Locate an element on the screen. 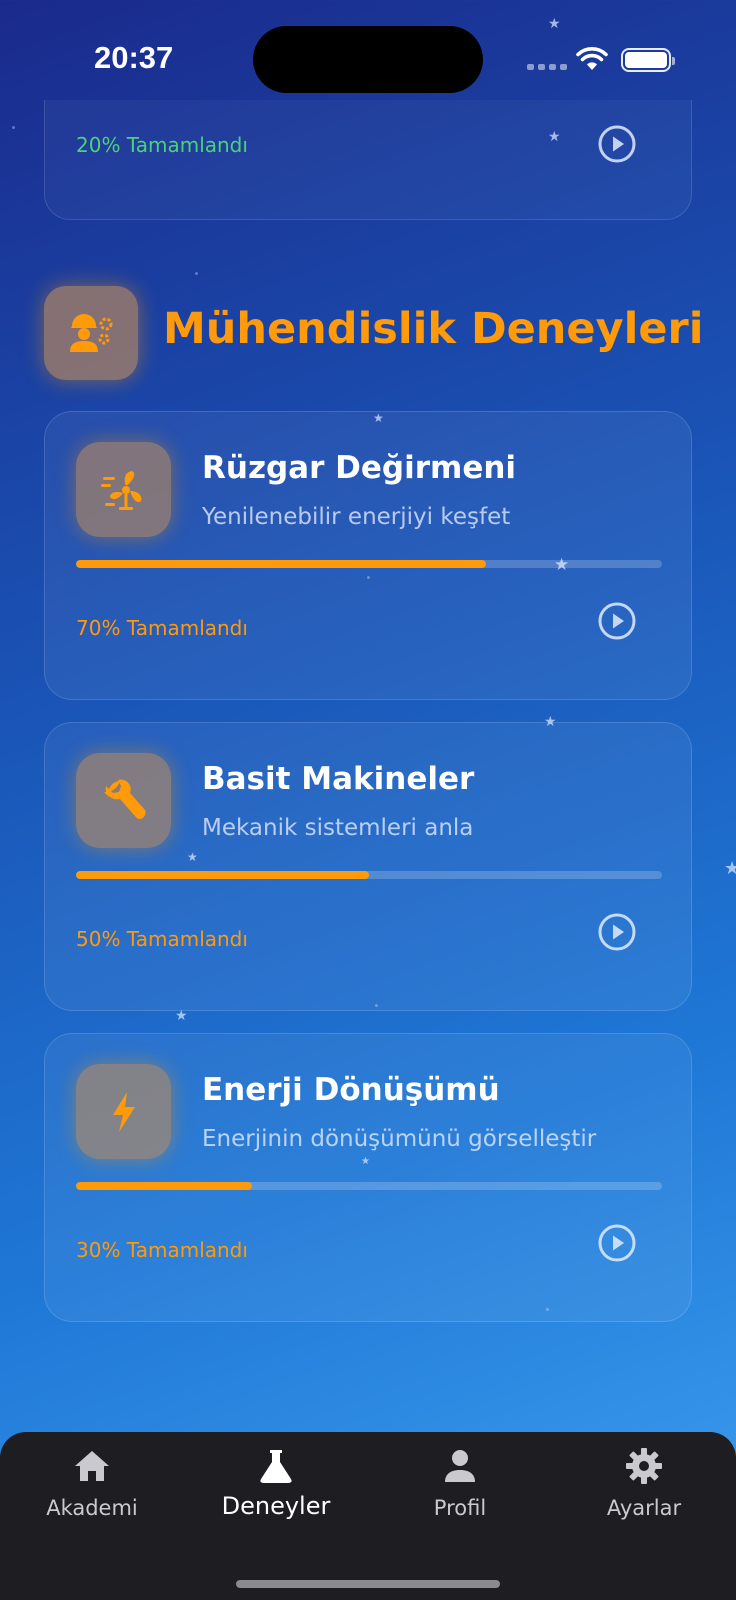 The height and width of the screenshot is (1600, 736). cellular-signal-icon is located at coordinates (547, 67).